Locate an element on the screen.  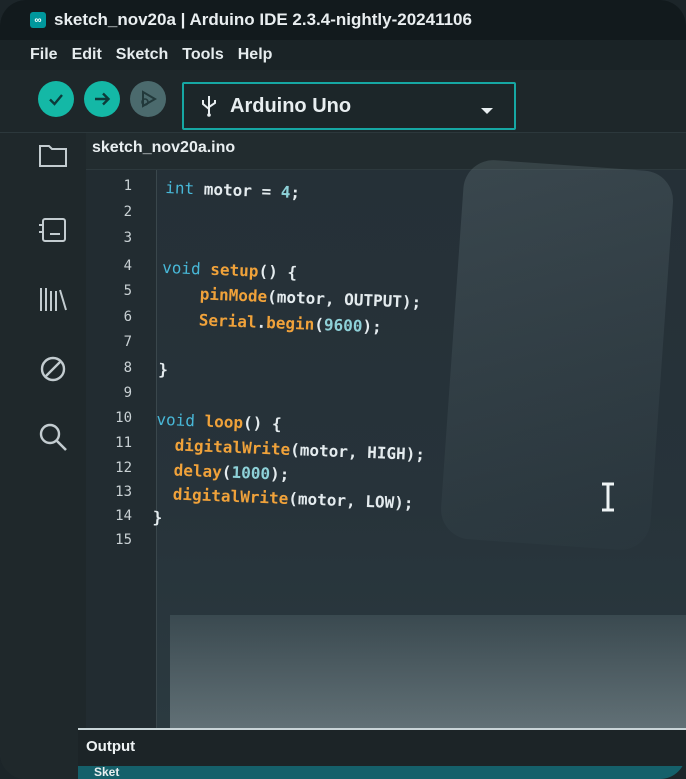
board-manager-icon is located at coordinates (53, 229).